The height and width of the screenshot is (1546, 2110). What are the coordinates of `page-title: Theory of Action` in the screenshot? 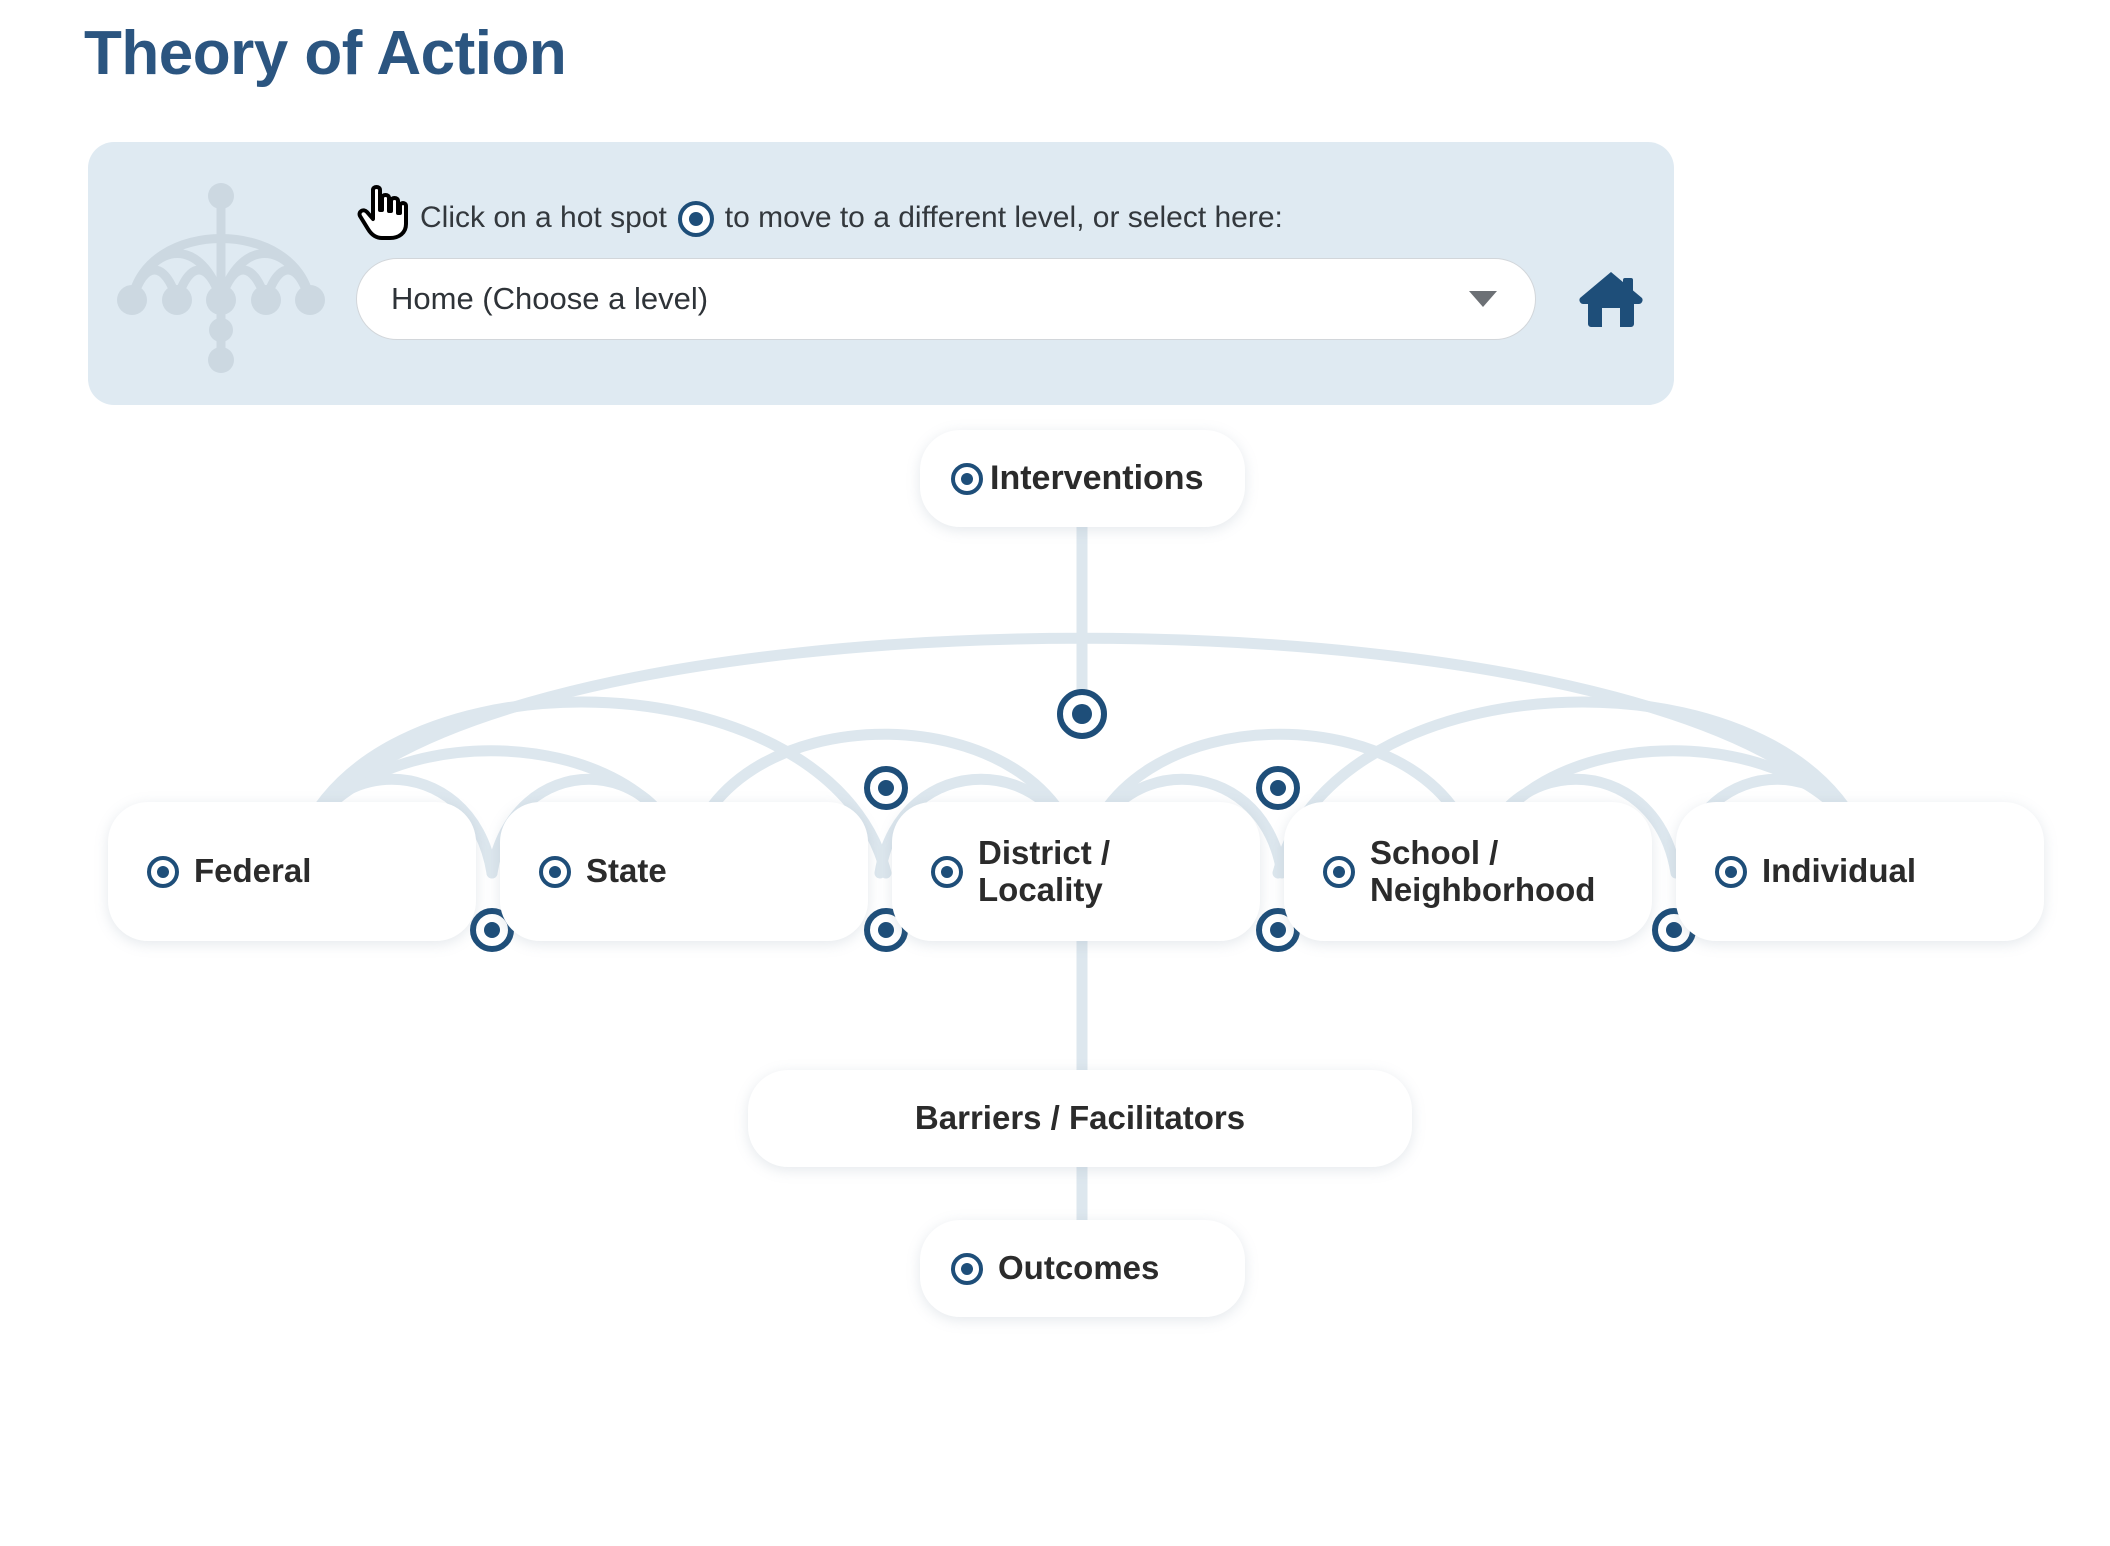 It's located at (325, 53).